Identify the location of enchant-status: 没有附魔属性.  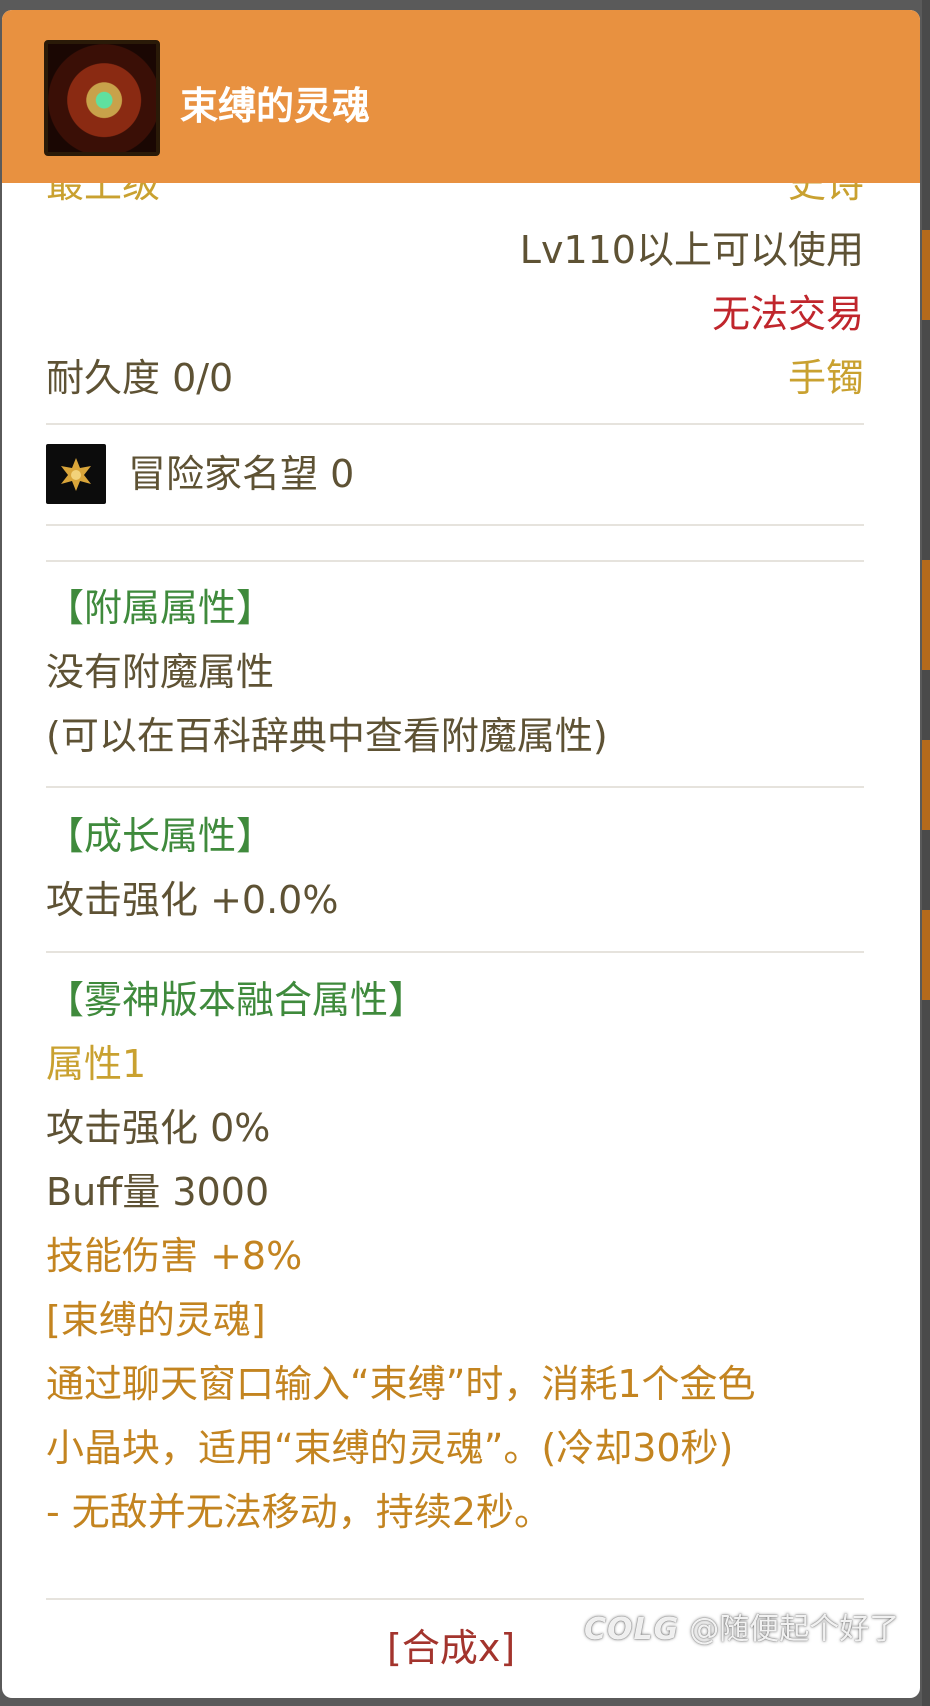
(160, 672).